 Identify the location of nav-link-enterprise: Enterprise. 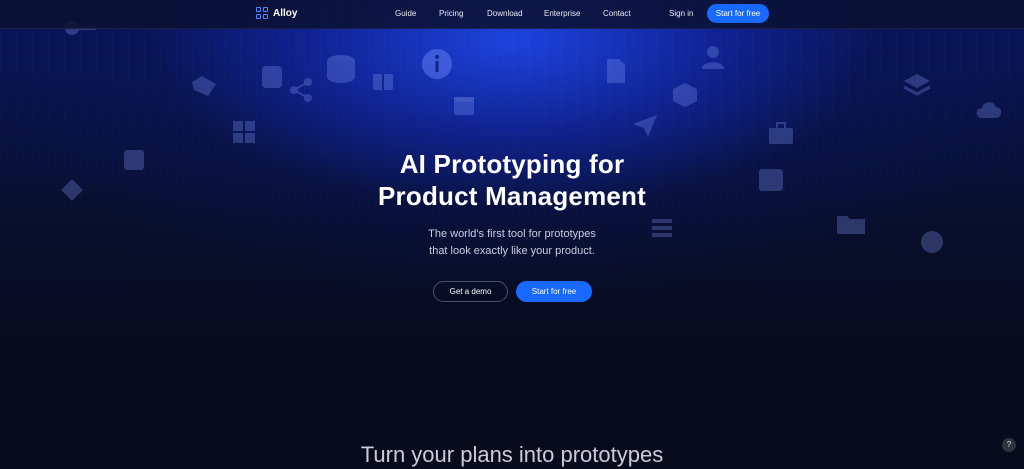
(562, 13).